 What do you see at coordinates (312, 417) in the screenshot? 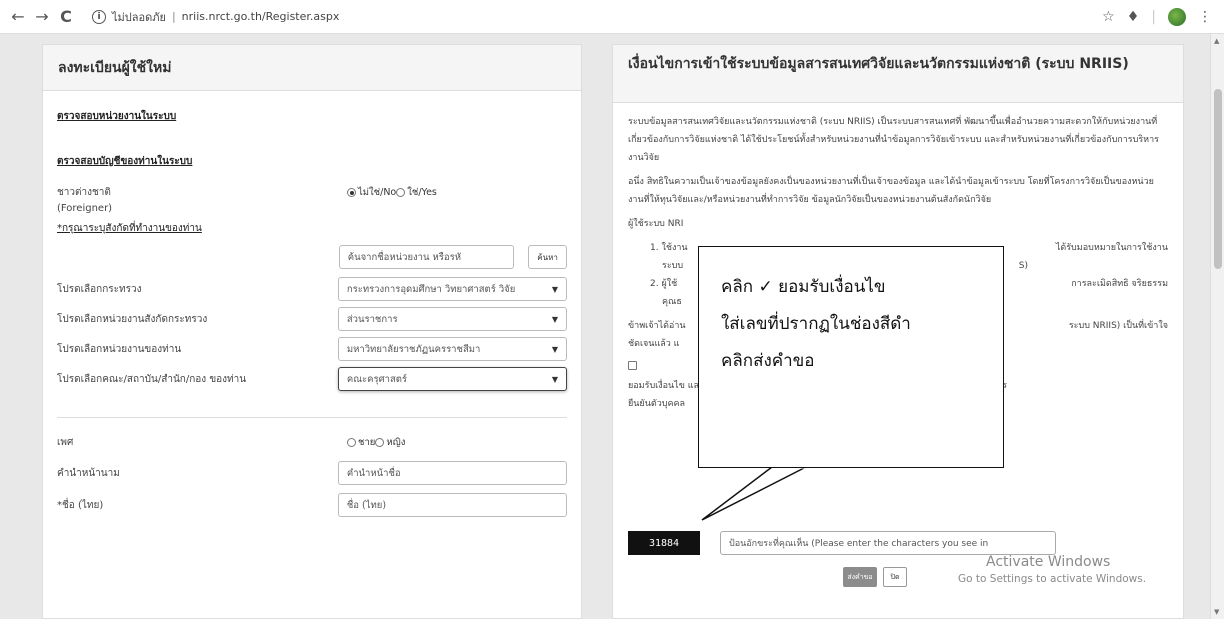
I see `divider` at bounding box center [312, 417].